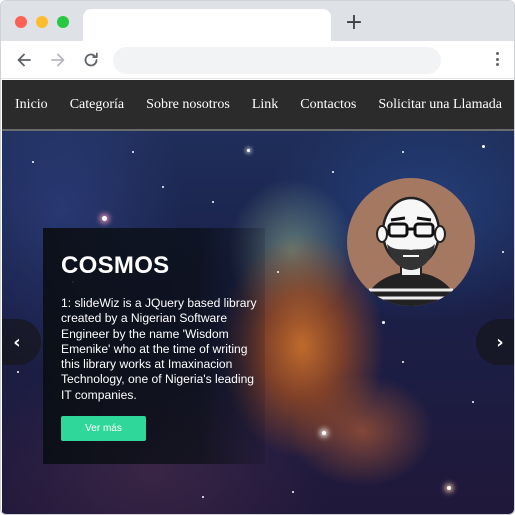  Describe the element at coordinates (21, 342) in the screenshot. I see `prev-slide-button: ‹` at that location.